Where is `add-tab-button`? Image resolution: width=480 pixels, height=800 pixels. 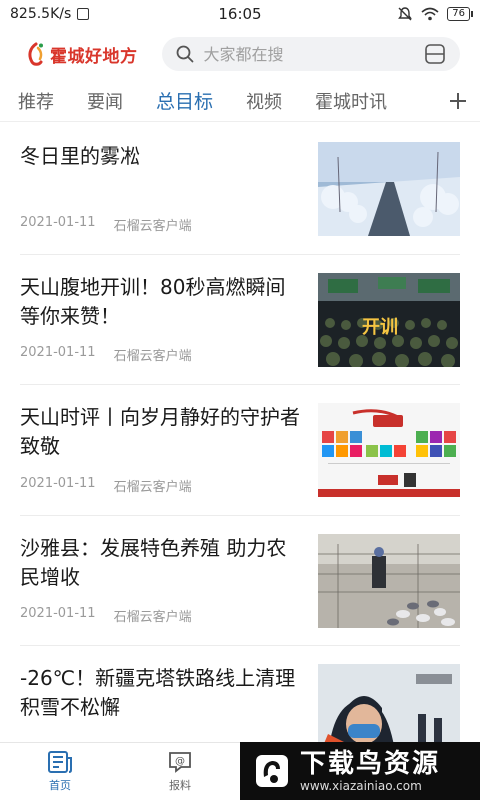
add-tab-button is located at coordinates (458, 100).